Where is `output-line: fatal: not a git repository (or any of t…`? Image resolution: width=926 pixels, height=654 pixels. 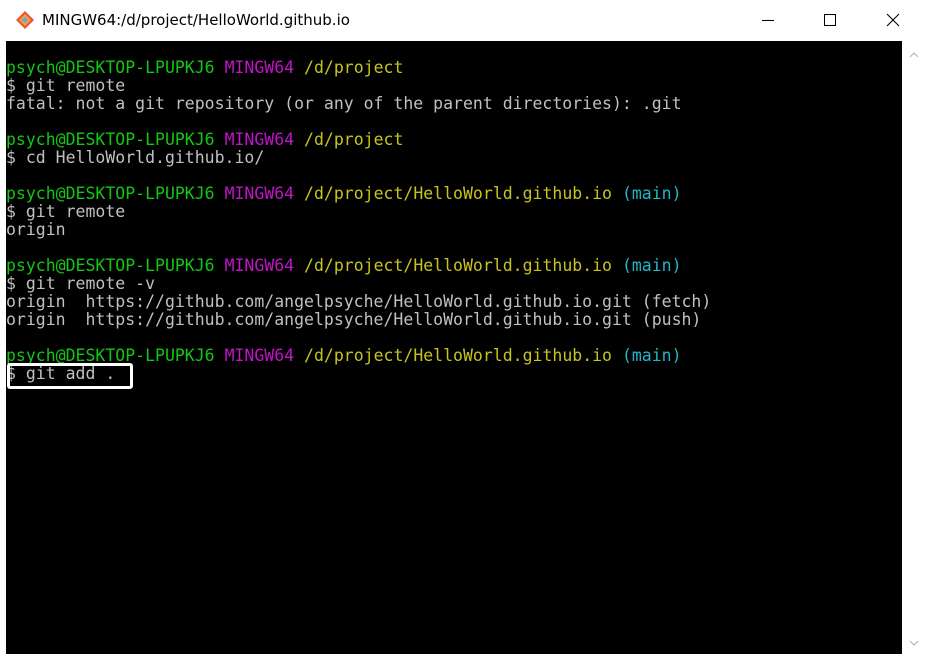 output-line: fatal: not a git repository (or any of t… is located at coordinates (358, 104).